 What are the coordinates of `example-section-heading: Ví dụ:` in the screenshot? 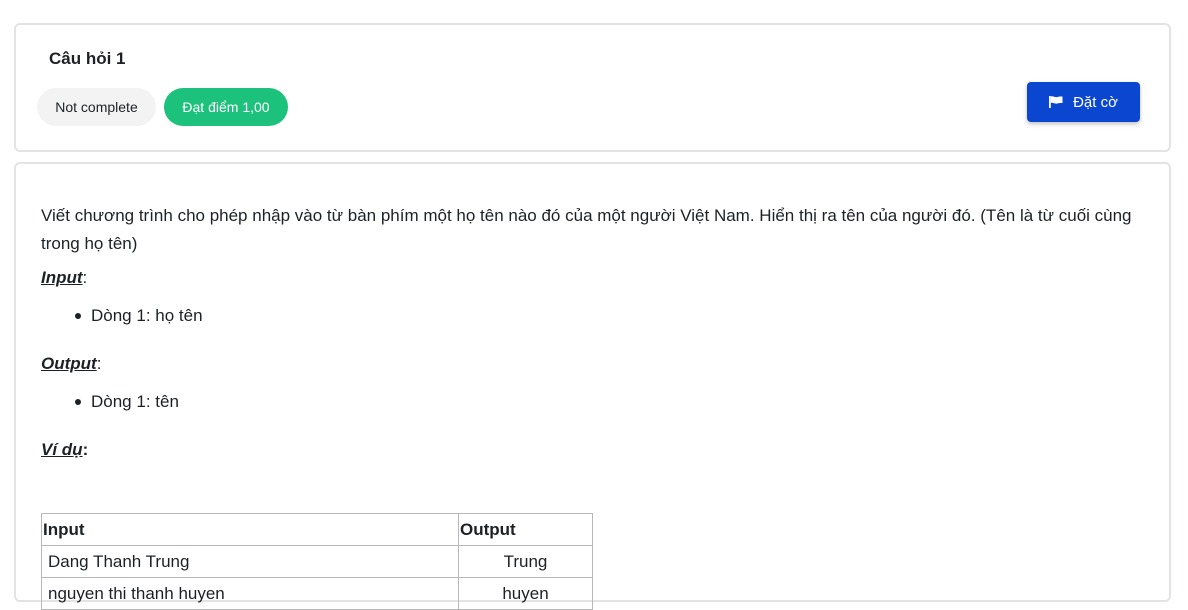 It's located at (65, 449).